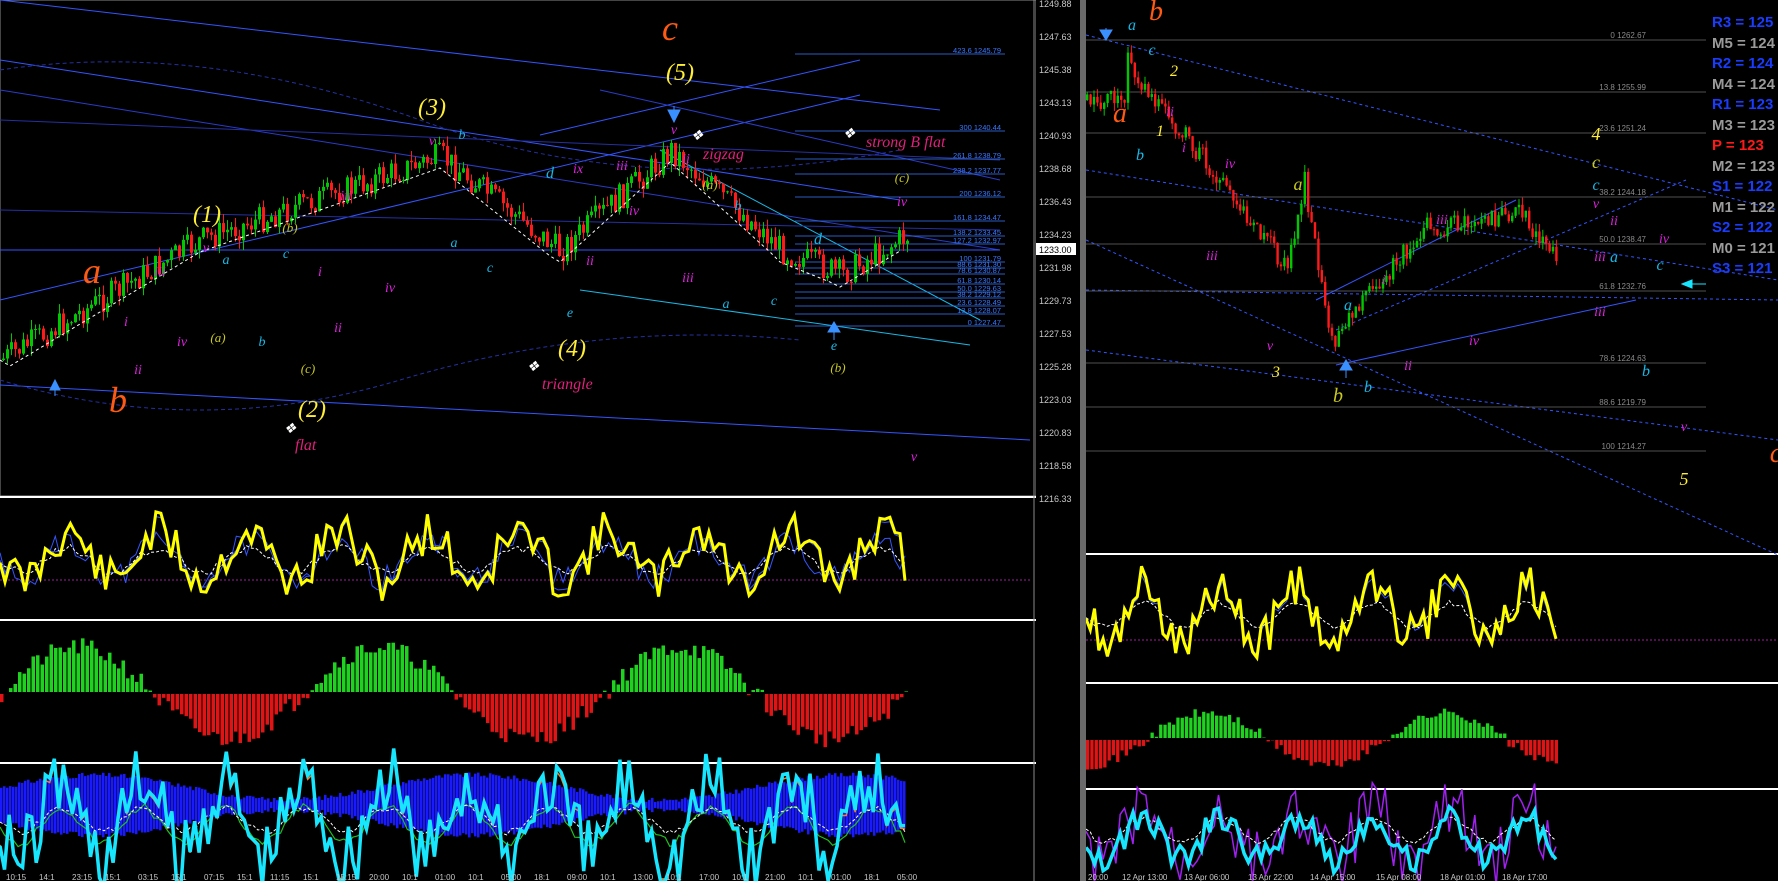 The height and width of the screenshot is (881, 1778). I want to click on time-tick-label: 15 Apr 08:00, so click(1399, 877).